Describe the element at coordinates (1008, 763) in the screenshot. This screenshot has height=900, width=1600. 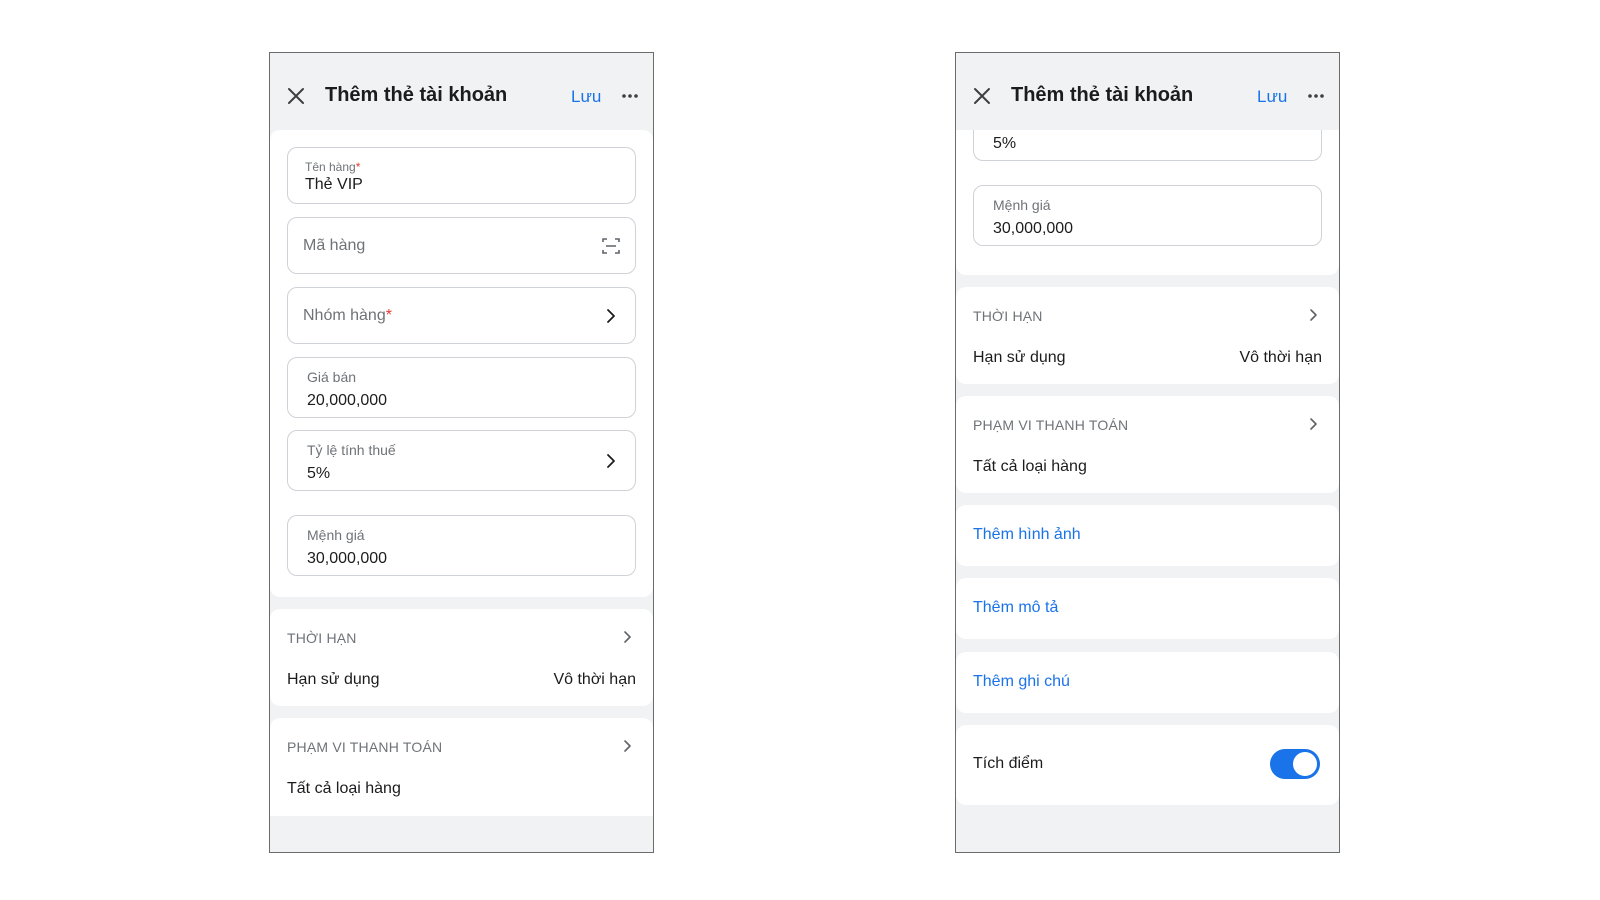
I see `loyalty-points-label: Tích điểm` at that location.